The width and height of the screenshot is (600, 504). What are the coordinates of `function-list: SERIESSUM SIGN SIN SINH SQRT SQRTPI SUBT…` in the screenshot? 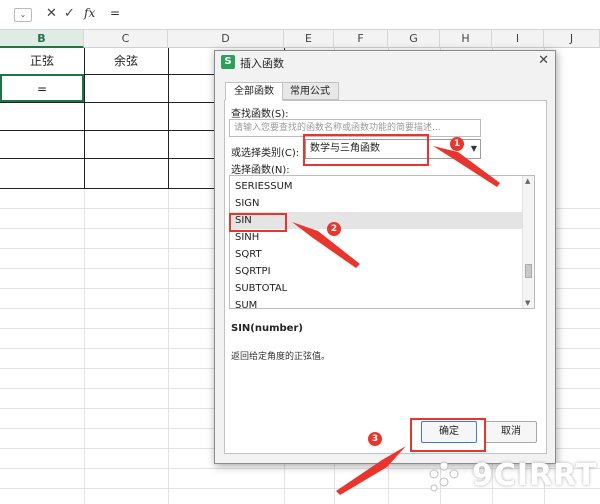 It's located at (382, 242).